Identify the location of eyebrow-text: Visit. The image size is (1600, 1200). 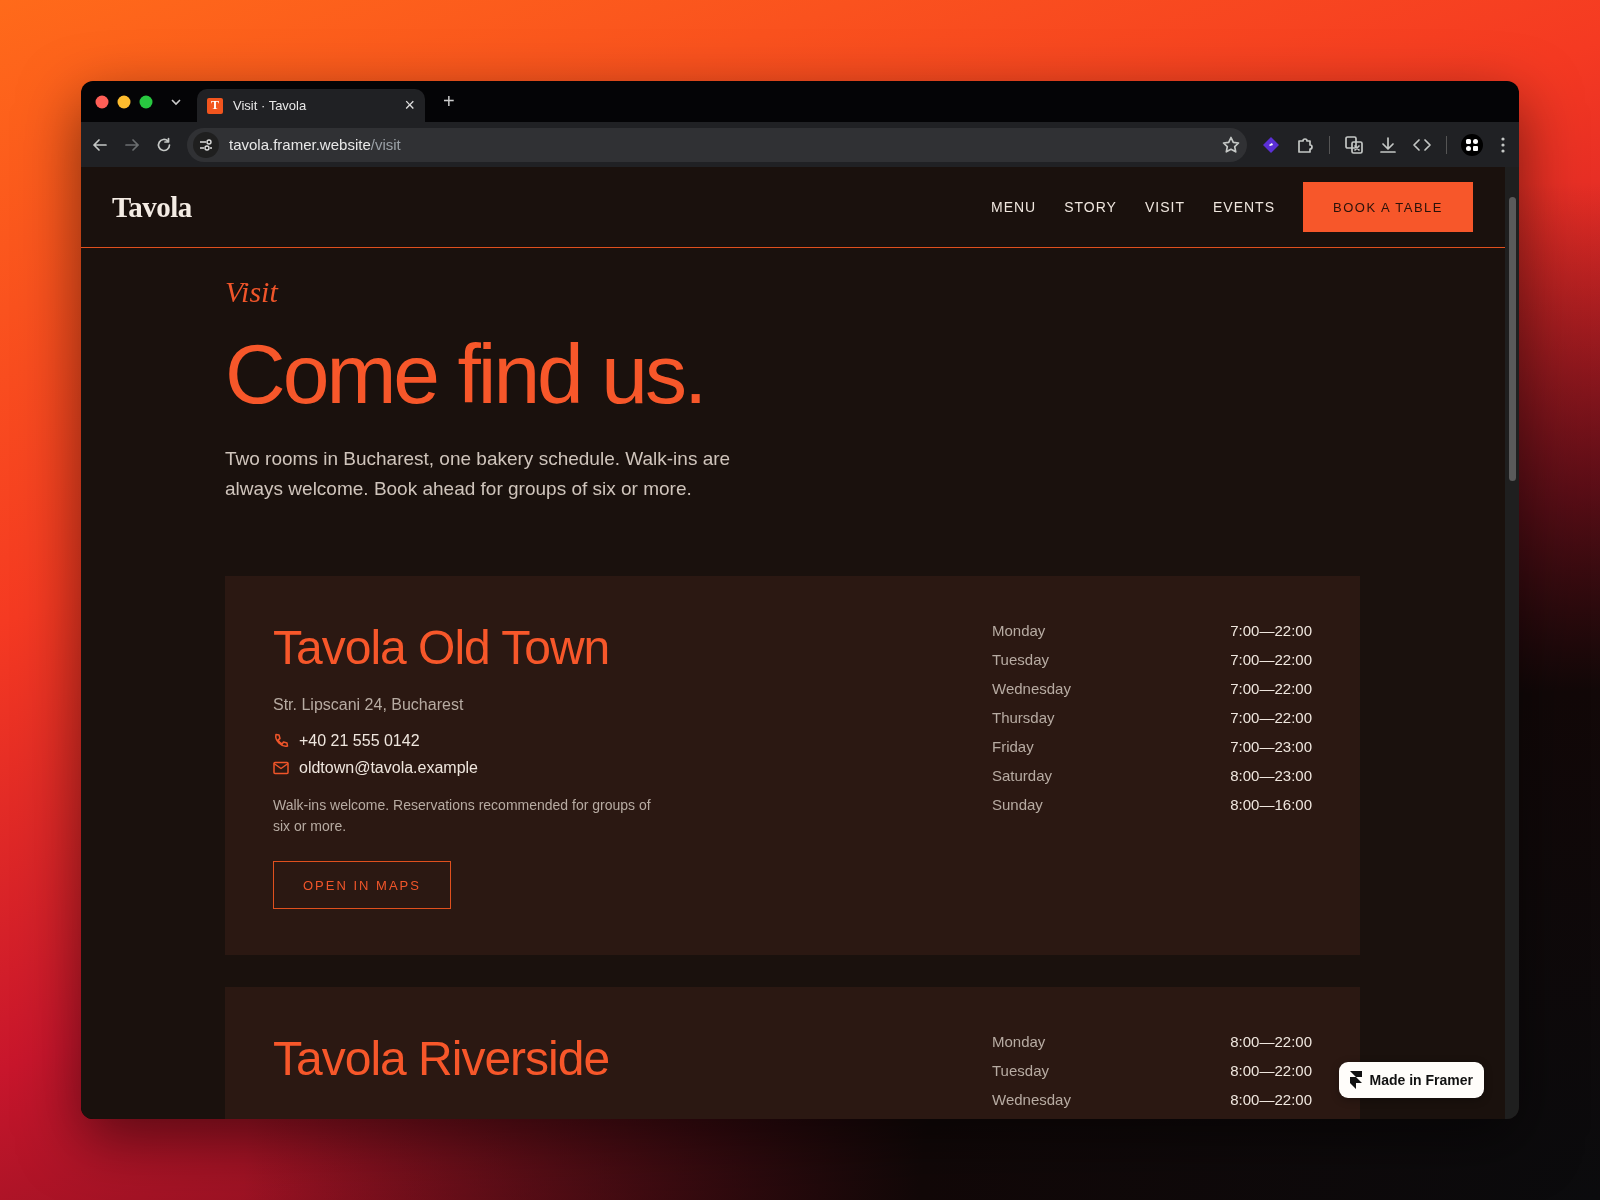
(252, 292).